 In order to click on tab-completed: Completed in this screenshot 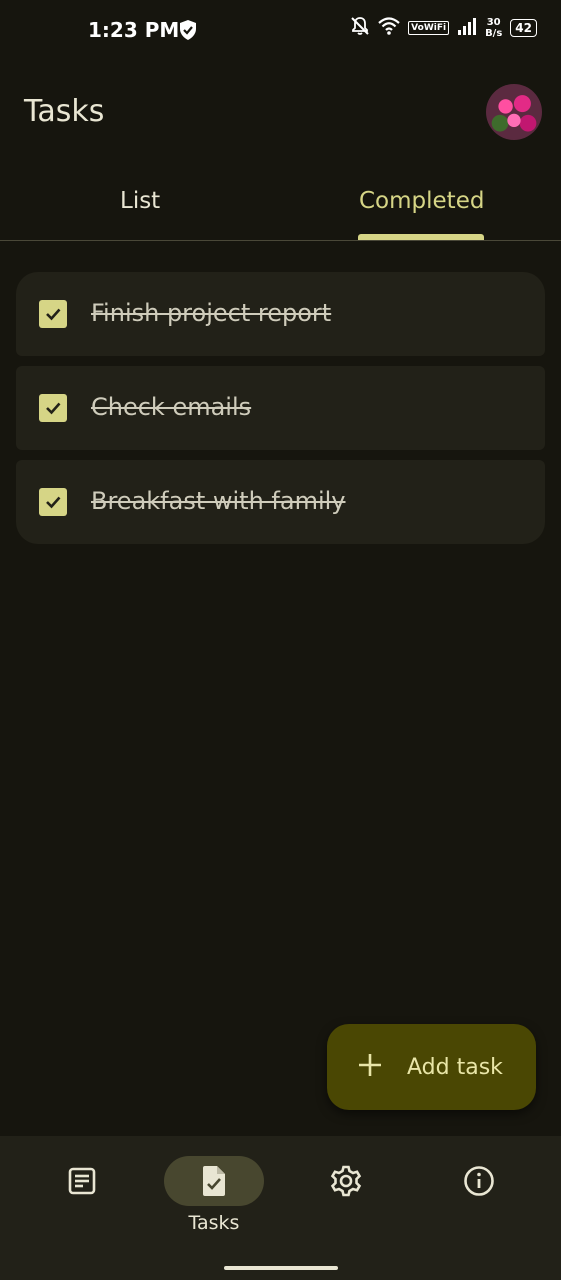, I will do `click(421, 201)`.